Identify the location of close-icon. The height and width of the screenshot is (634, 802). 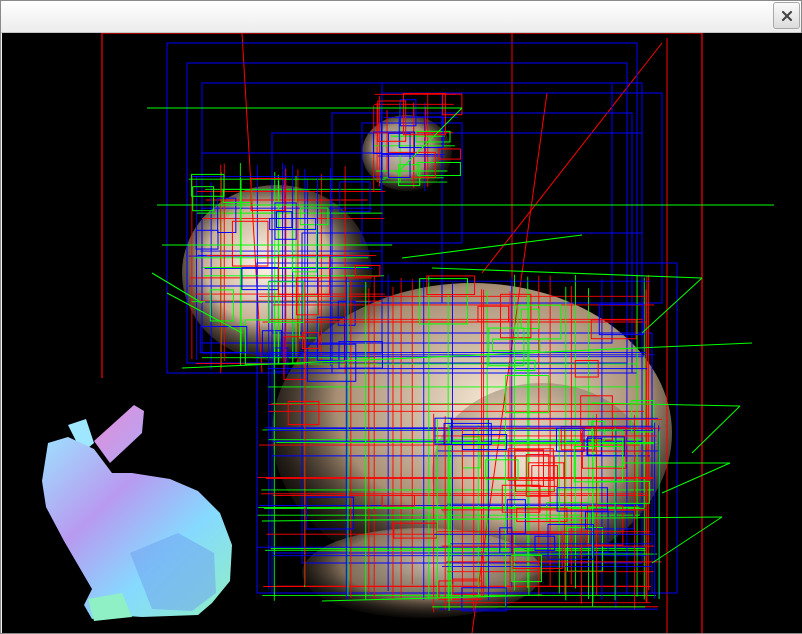
(786, 15).